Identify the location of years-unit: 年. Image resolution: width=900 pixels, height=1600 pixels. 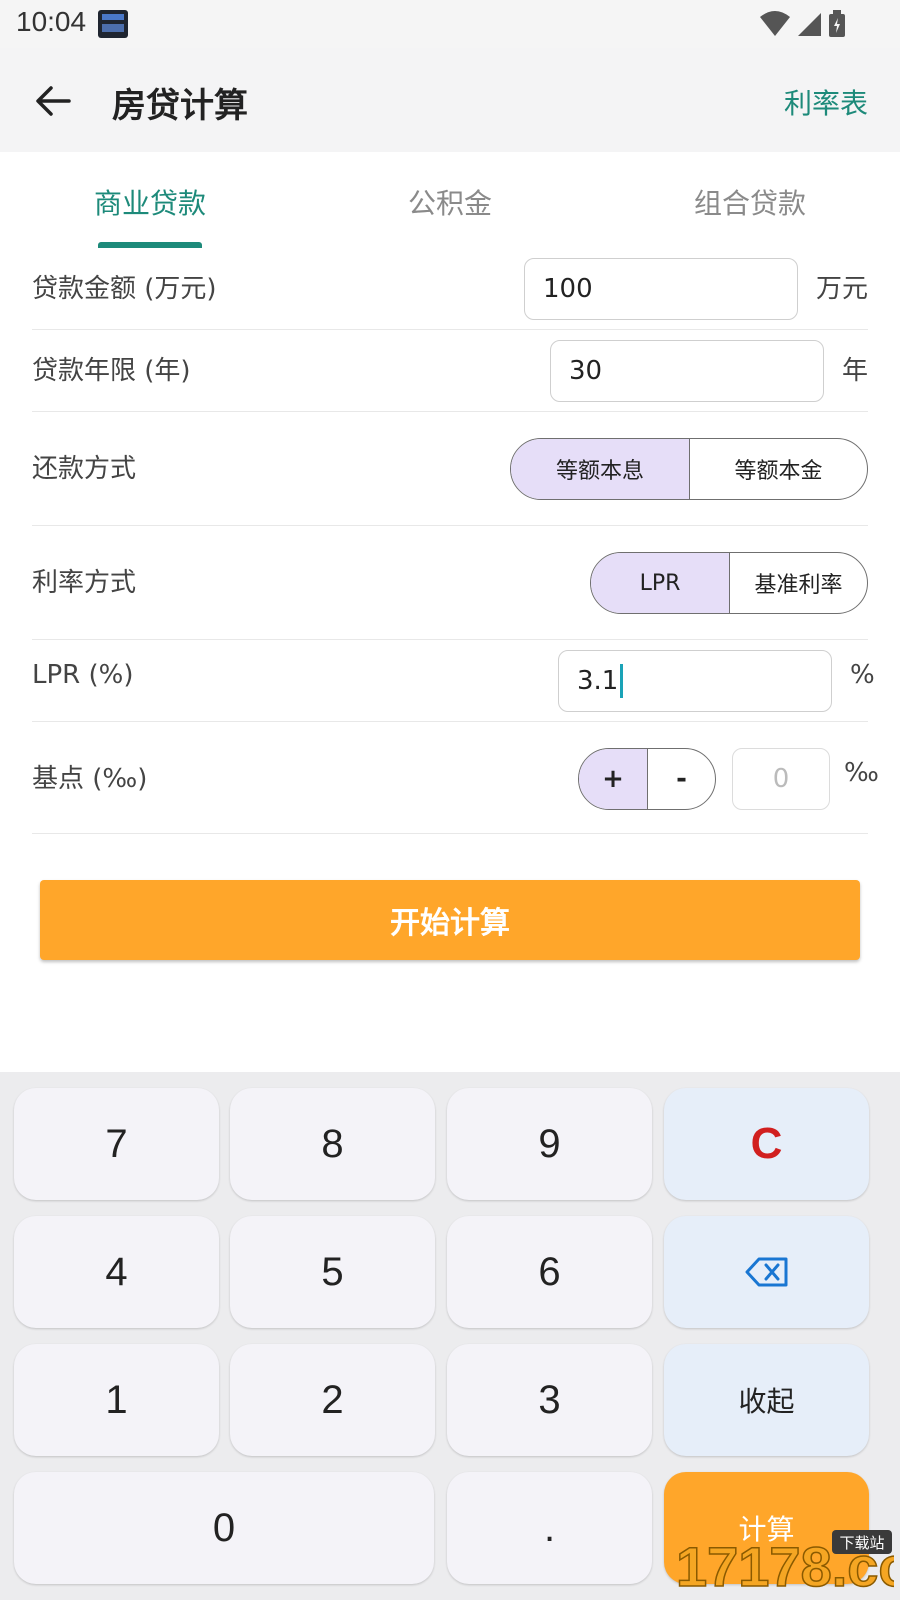
(855, 371).